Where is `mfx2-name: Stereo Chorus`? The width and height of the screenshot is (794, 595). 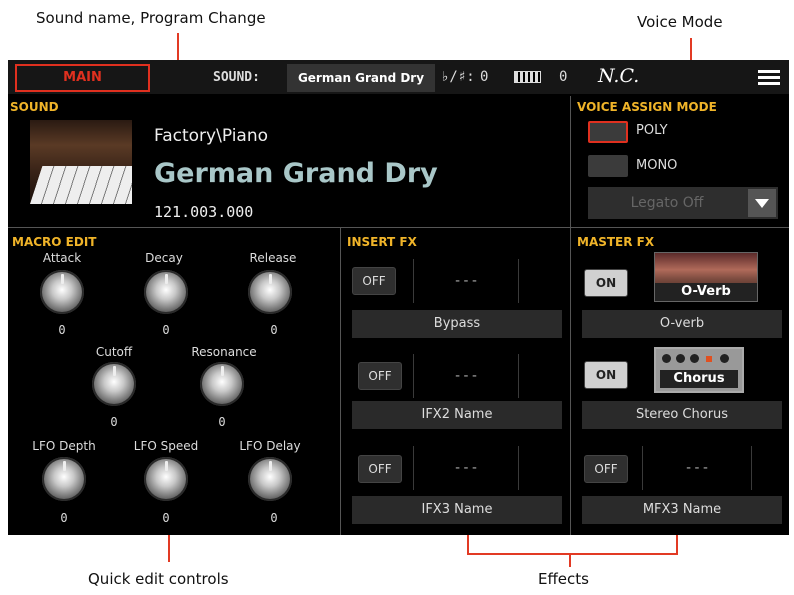
mfx2-name: Stereo Chorus is located at coordinates (682, 415).